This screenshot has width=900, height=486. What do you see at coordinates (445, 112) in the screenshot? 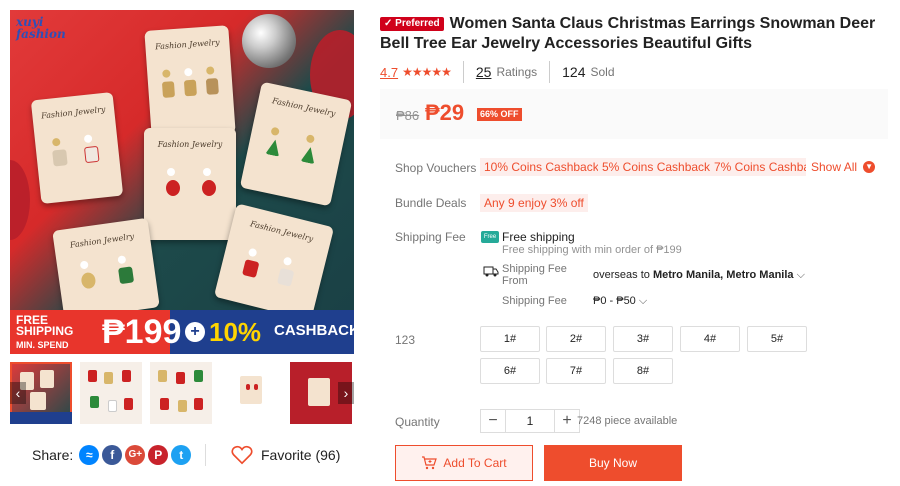
I see `current-price: ₱29` at bounding box center [445, 112].